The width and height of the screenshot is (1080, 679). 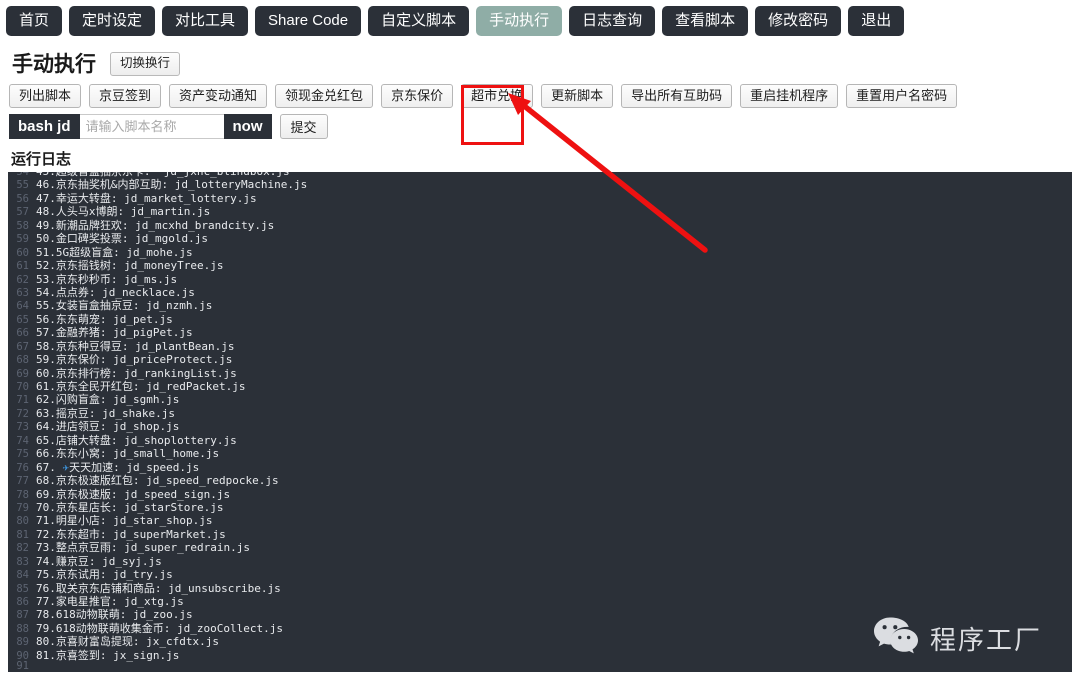 I want to click on log-line-number: 86, so click(x=22, y=602).